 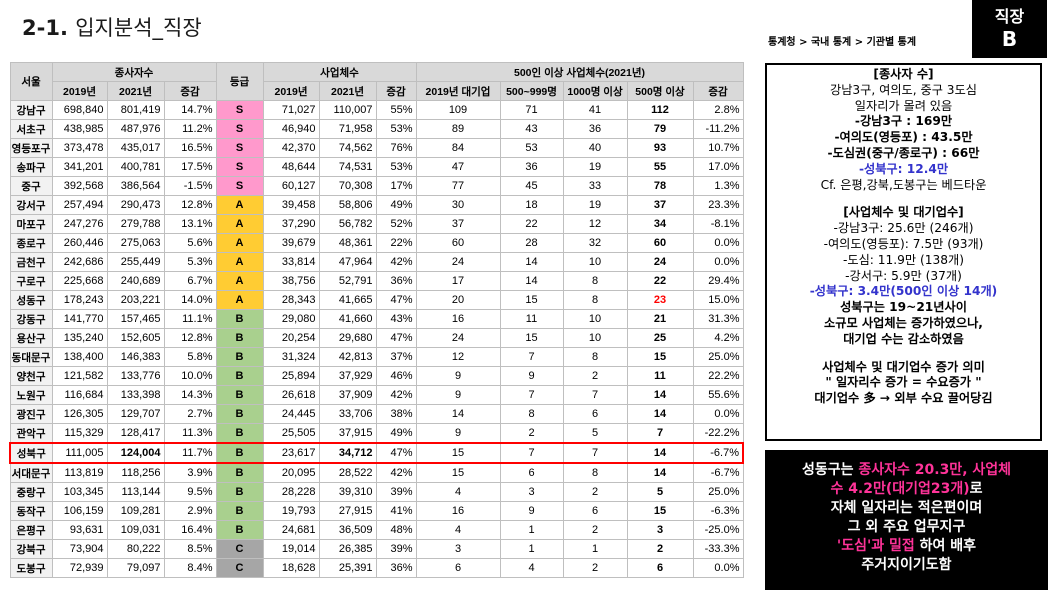 I want to click on cell-e19: 135,240, so click(x=79, y=338).